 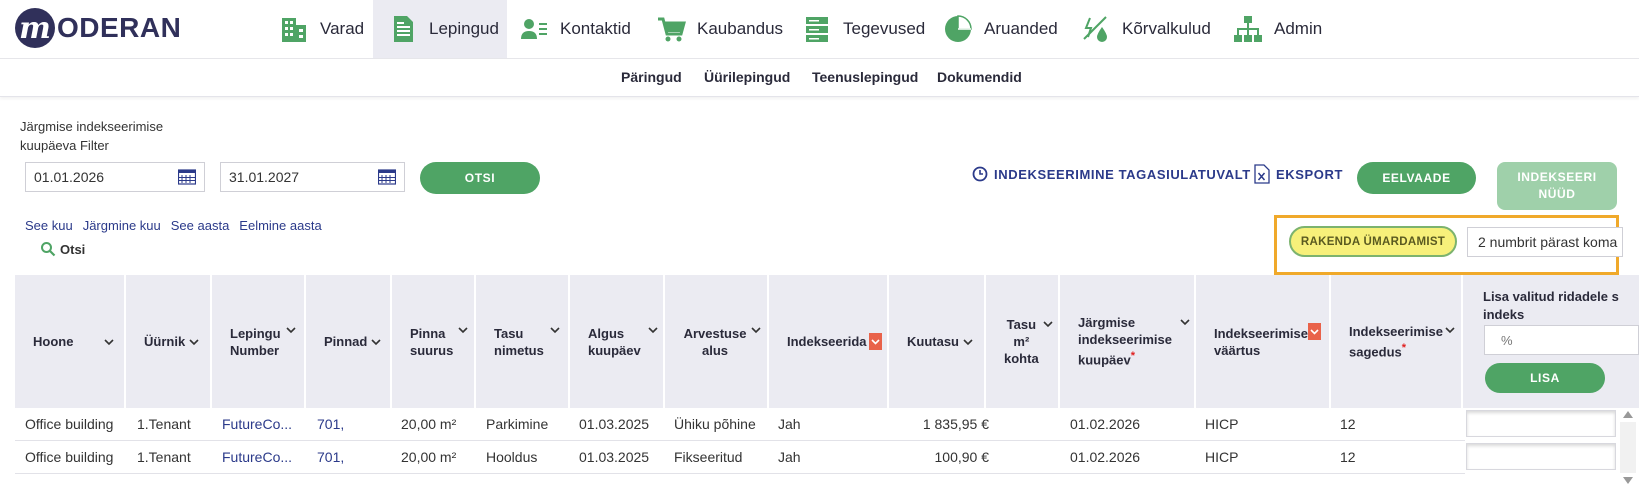 I want to click on cell-next-index-date: 01.02.2026, so click(x=1105, y=424).